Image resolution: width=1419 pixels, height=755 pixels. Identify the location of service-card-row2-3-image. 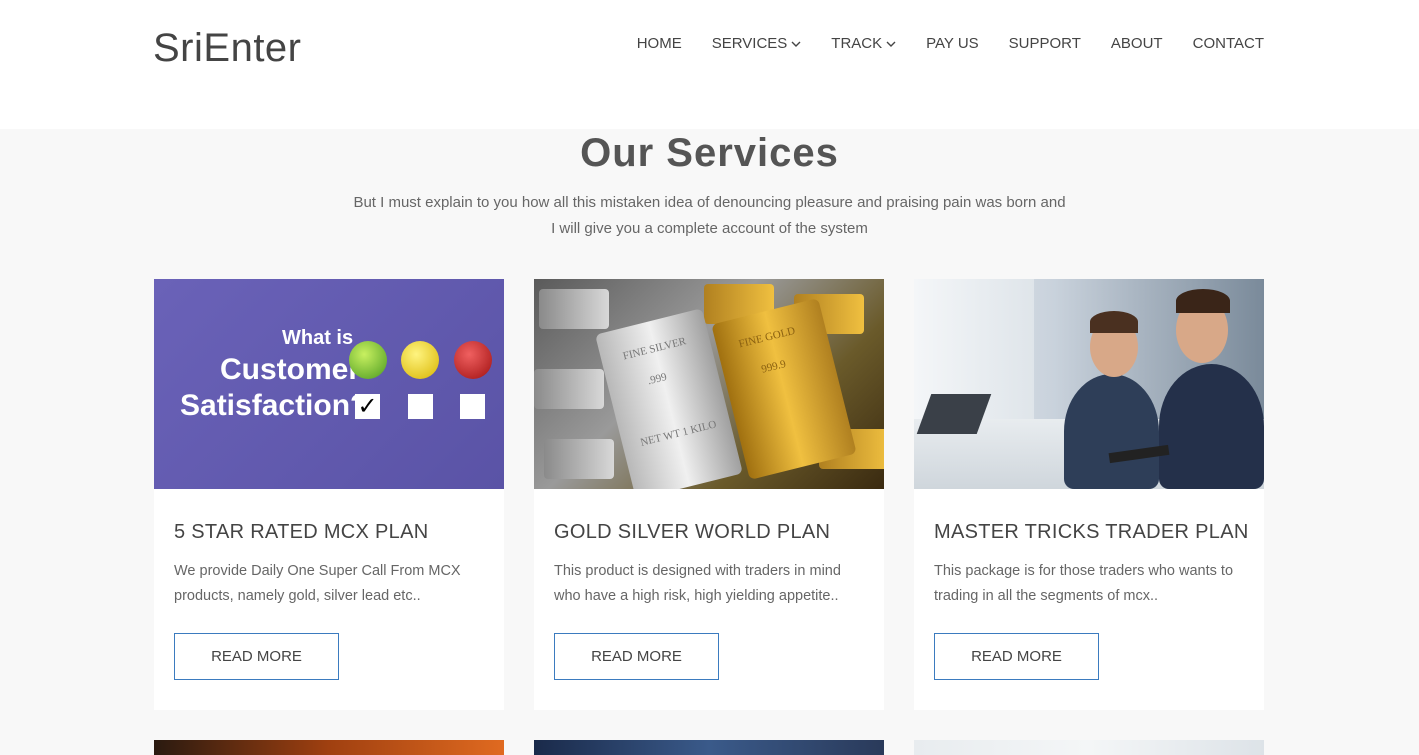
(1089, 747).